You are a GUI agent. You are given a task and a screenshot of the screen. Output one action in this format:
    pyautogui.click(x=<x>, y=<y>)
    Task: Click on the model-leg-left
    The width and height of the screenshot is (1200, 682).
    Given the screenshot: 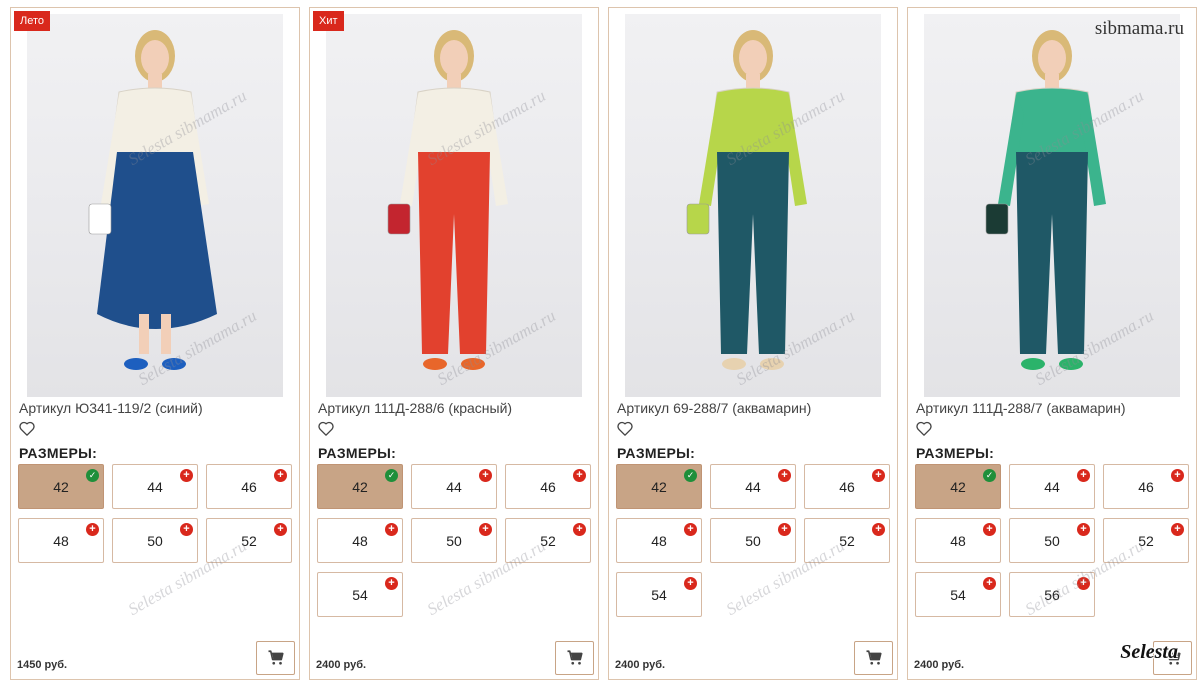 What is the action you would take?
    pyautogui.click(x=144, y=334)
    